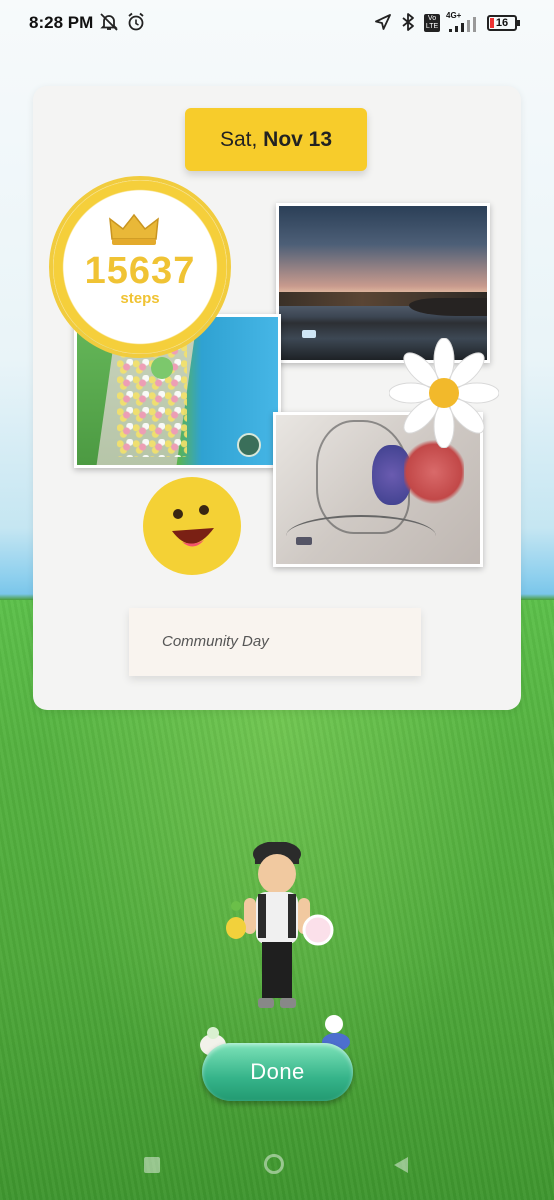 This screenshot has height=1200, width=554. What do you see at coordinates (136, 24) in the screenshot?
I see `alarm-icon` at bounding box center [136, 24].